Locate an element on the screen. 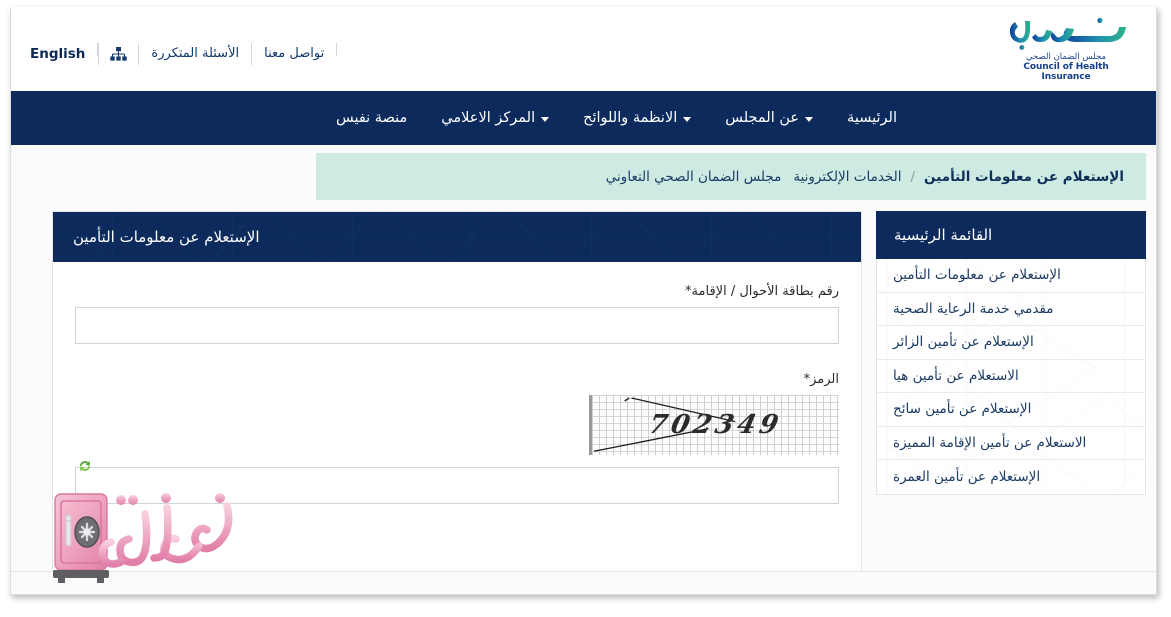 The image size is (1171, 617). nav-item-label: الرئيسية is located at coordinates (872, 118).